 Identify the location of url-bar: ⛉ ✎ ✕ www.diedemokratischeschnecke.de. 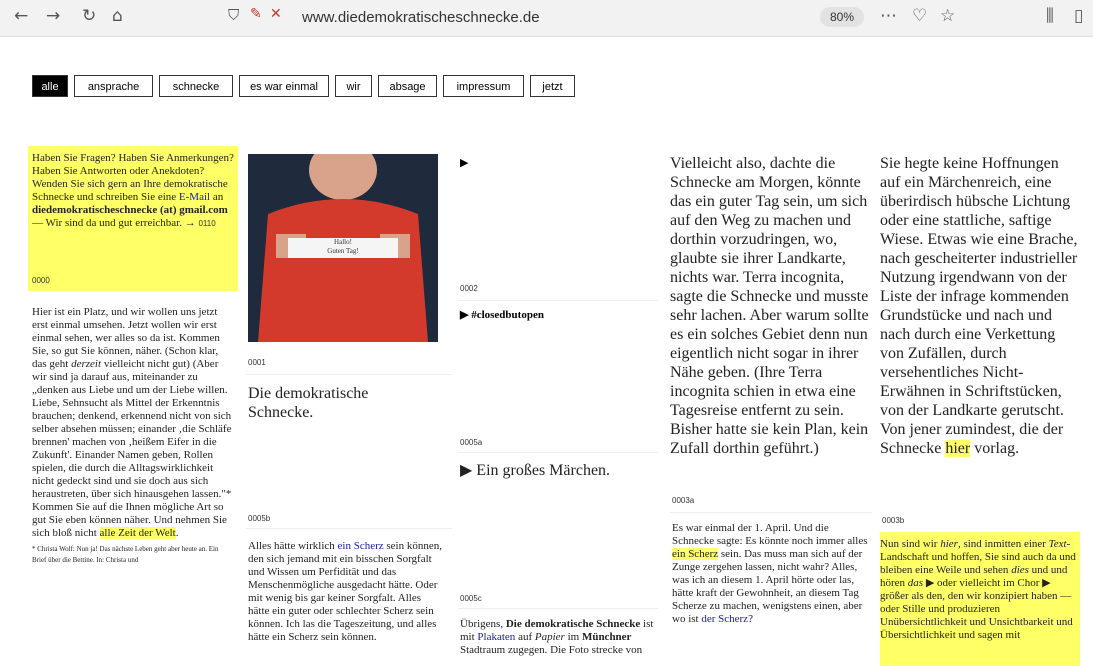
(529, 18).